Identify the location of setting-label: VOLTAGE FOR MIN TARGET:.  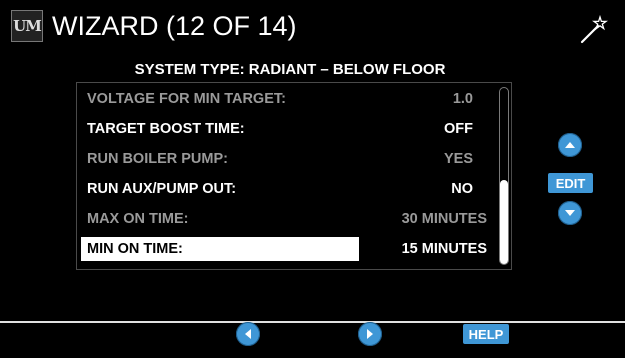
(186, 99).